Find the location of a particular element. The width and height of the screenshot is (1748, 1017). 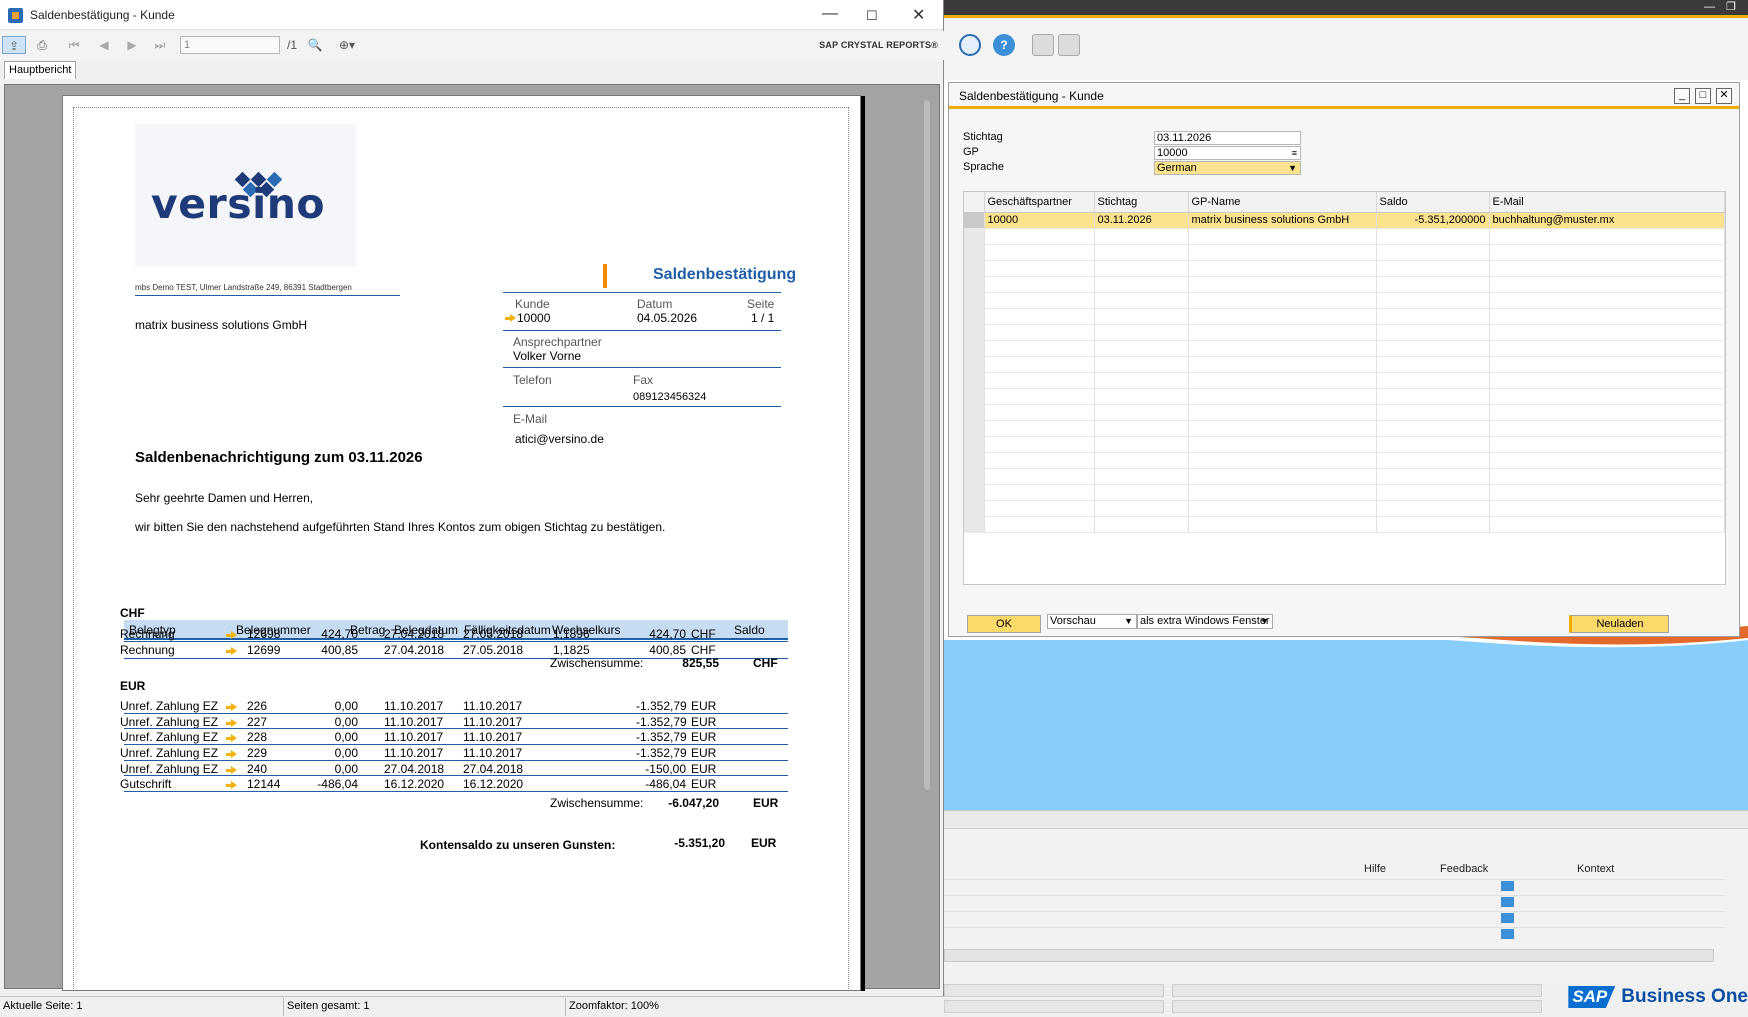

cell-gp-name: matrix business solutions GmbH is located at coordinates (1282, 220).